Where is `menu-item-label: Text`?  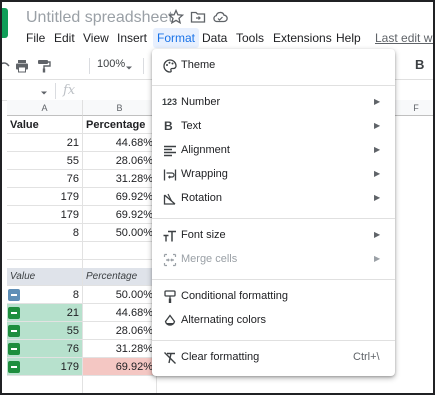
menu-item-label: Text is located at coordinates (191, 126).